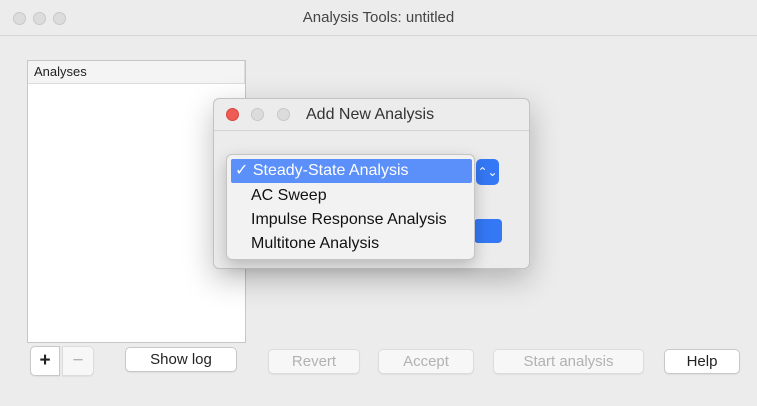 This screenshot has width=757, height=406. I want to click on revert-button: Revert, so click(314, 361).